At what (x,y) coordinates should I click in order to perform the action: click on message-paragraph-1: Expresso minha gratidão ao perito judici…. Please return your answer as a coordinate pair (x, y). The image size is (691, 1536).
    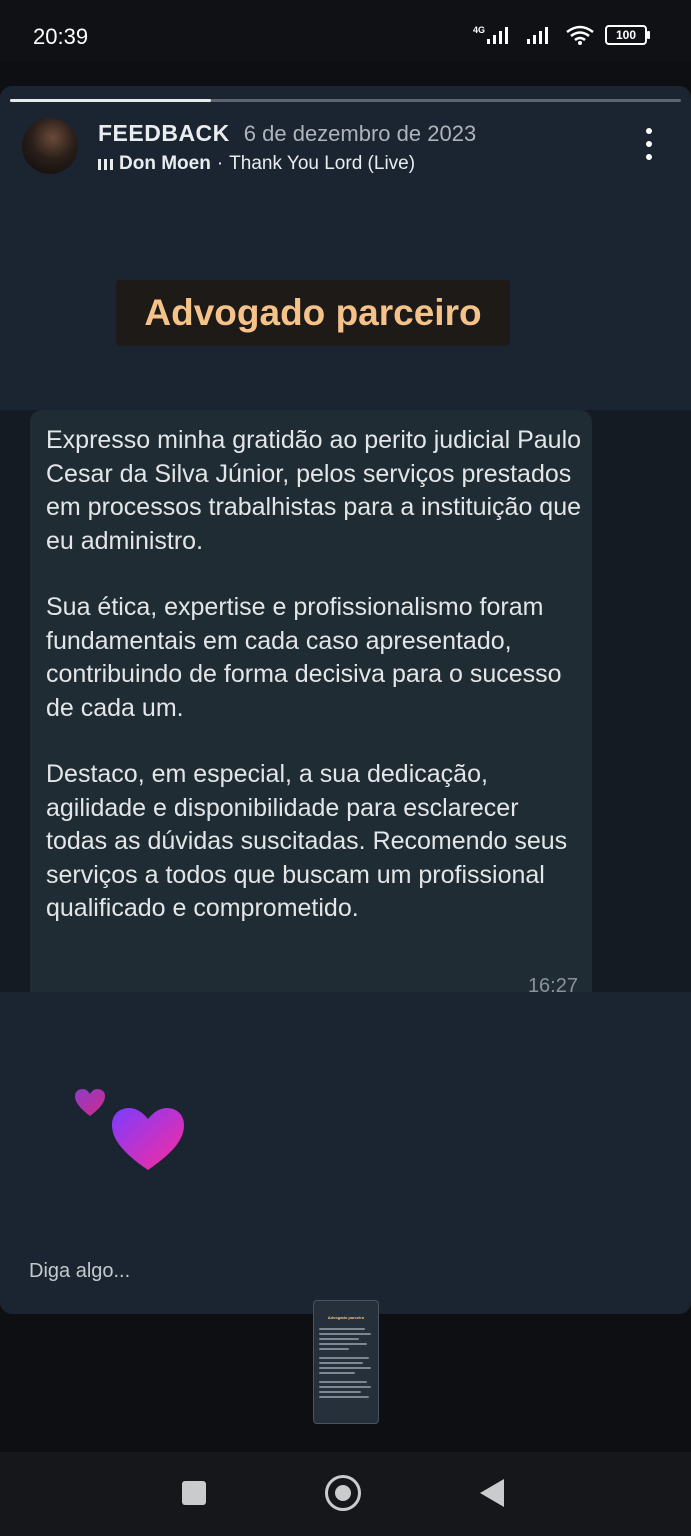
    Looking at the image, I should click on (314, 490).